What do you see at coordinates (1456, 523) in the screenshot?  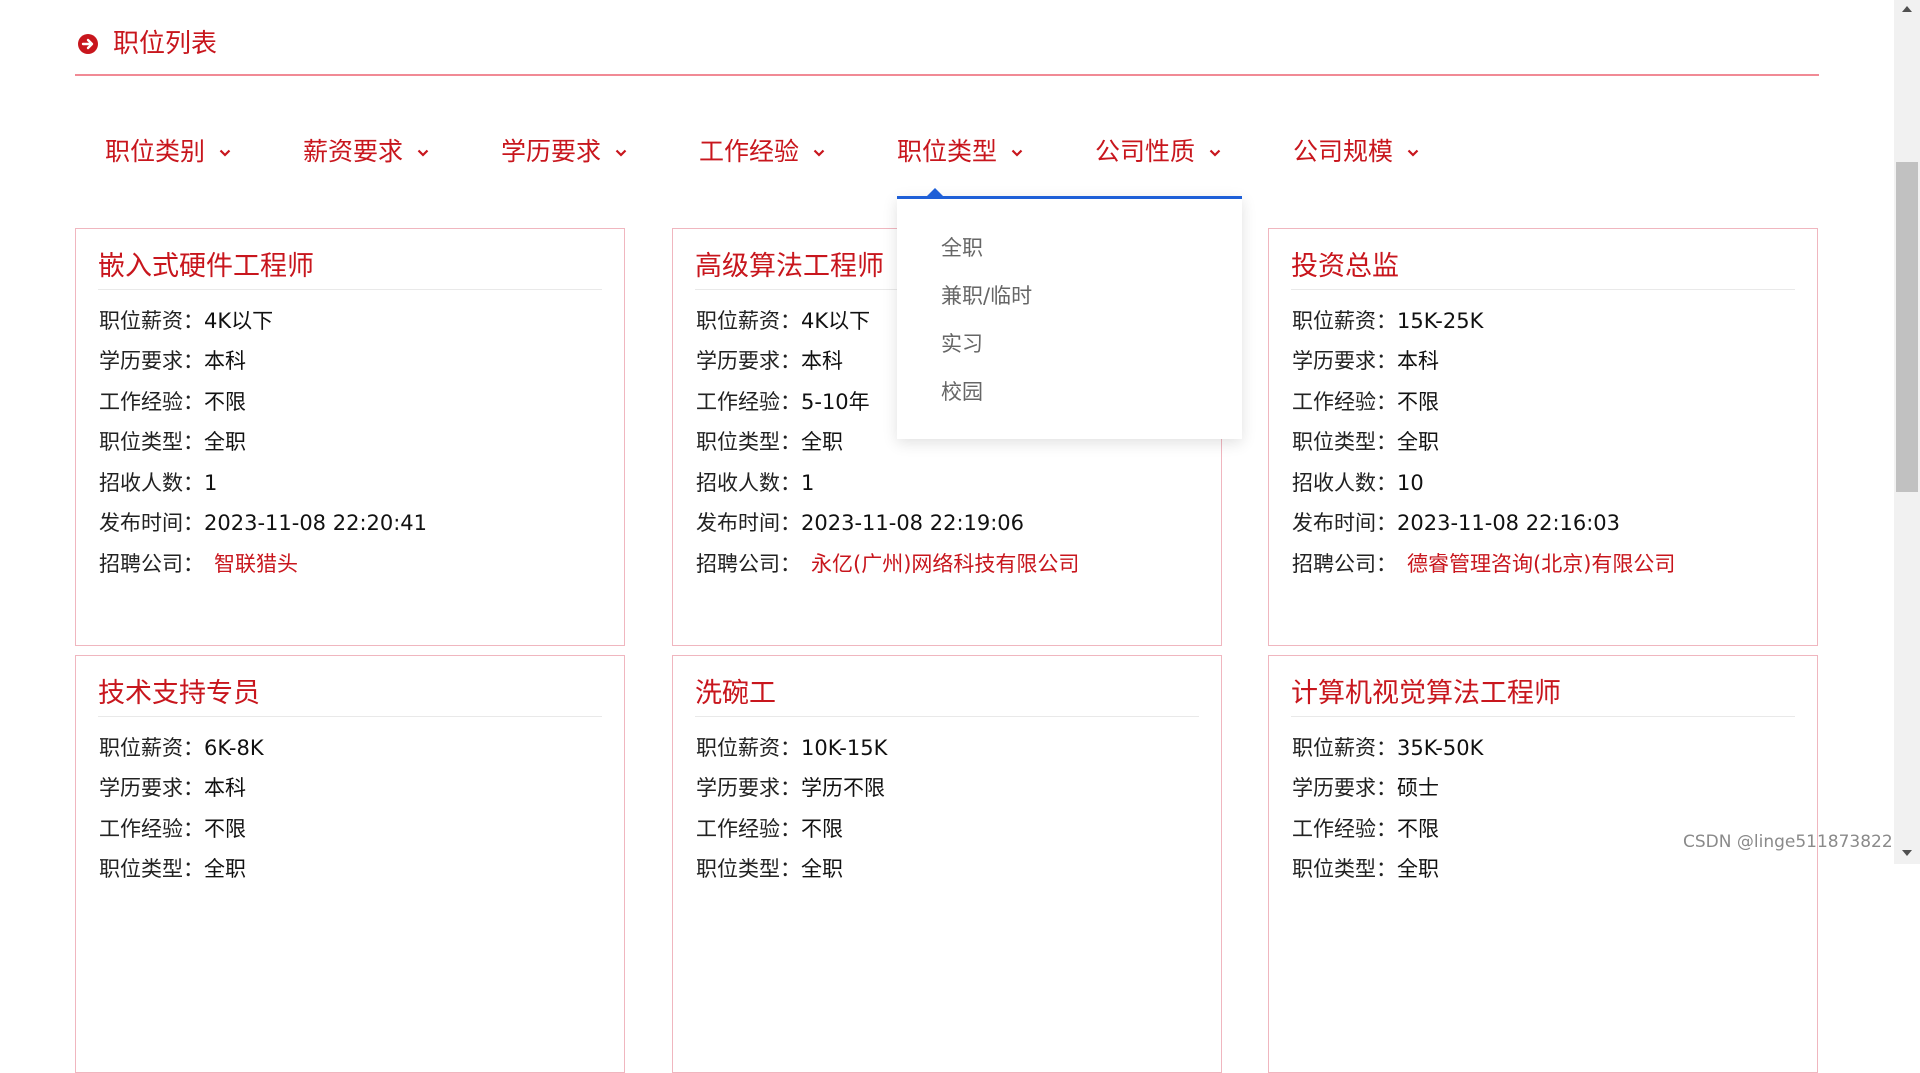 I see `published-row: 发布时间：2023-11-08 22:16:03` at bounding box center [1456, 523].